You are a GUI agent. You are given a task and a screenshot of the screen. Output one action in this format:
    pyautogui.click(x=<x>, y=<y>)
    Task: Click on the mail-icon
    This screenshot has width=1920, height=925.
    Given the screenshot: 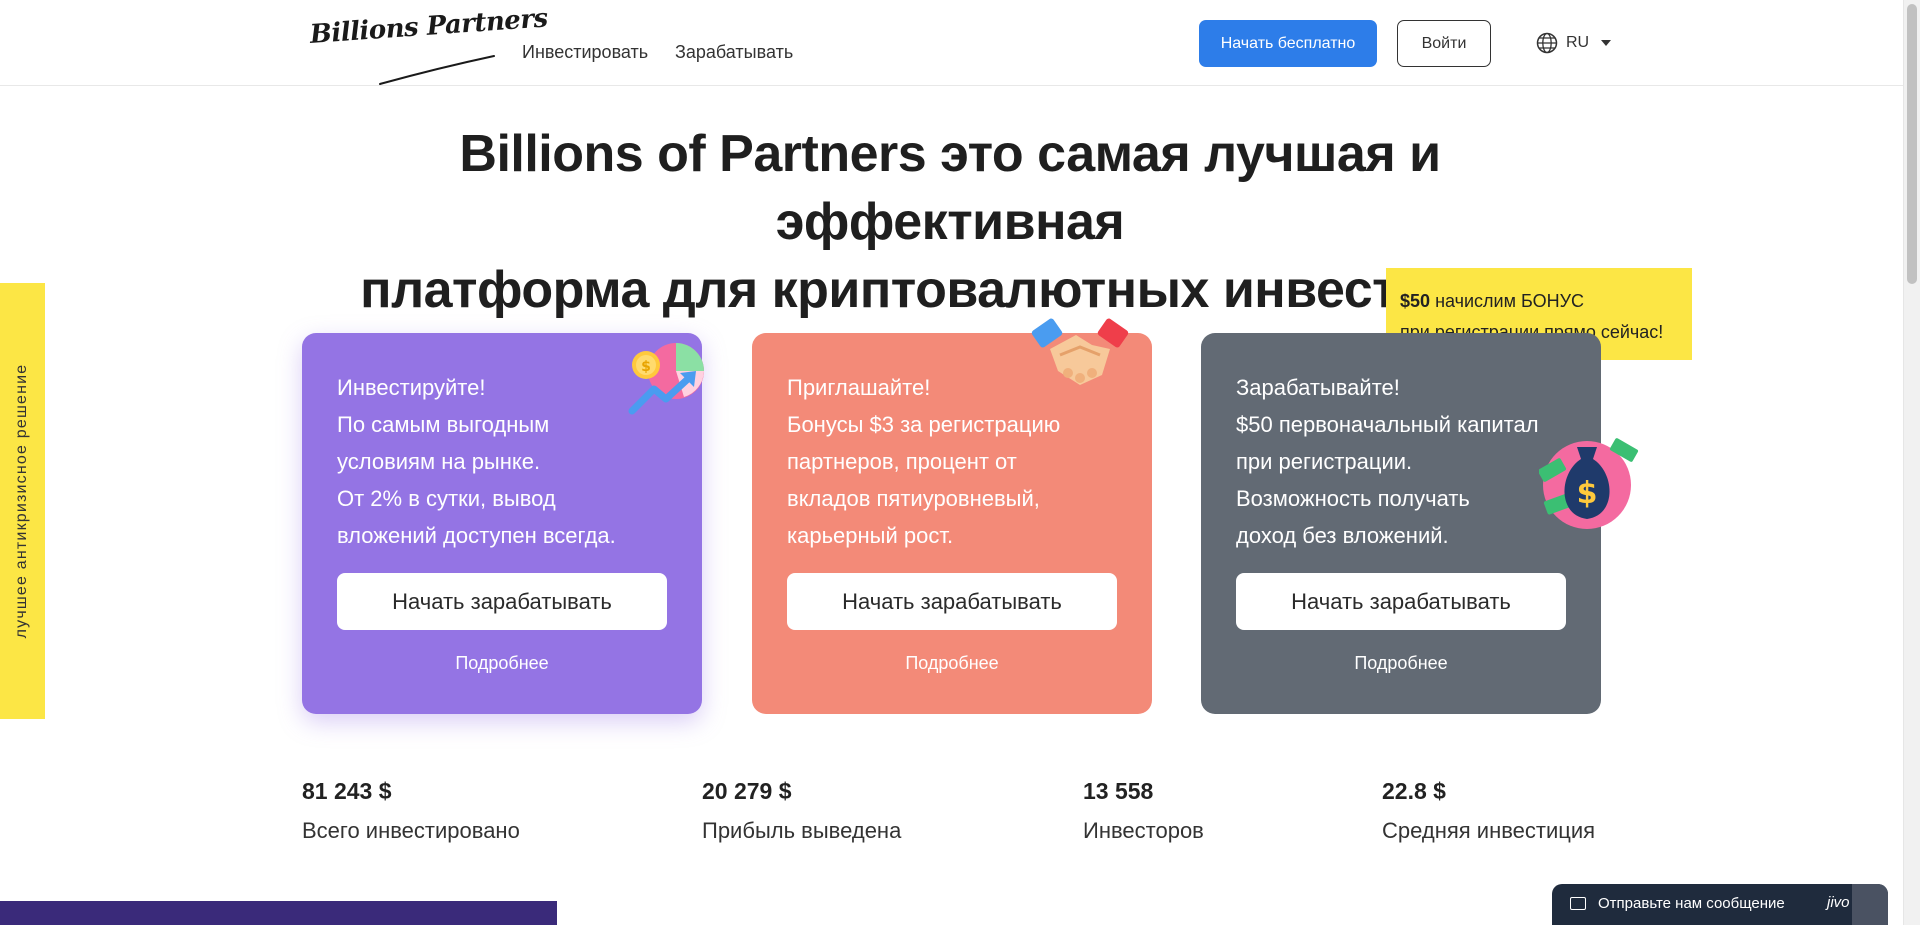 What is the action you would take?
    pyautogui.click(x=1578, y=903)
    